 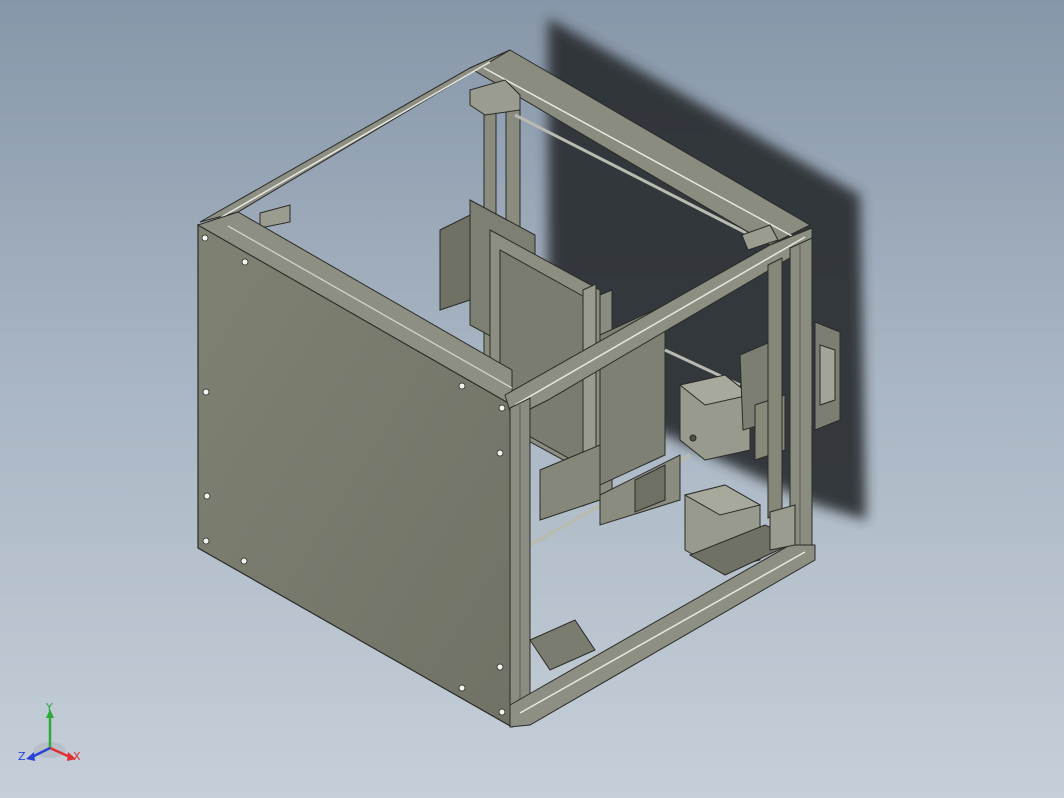 I want to click on x-axis-label: X, so click(x=77, y=756).